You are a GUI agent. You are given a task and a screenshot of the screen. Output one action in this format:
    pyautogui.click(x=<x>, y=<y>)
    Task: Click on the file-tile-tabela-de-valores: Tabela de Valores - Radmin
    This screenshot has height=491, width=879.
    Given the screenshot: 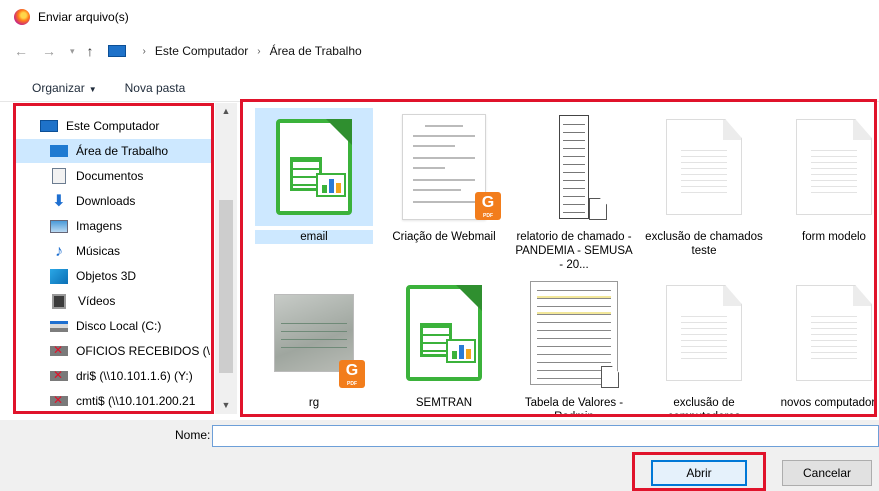 What is the action you would take?
    pyautogui.click(x=574, y=345)
    